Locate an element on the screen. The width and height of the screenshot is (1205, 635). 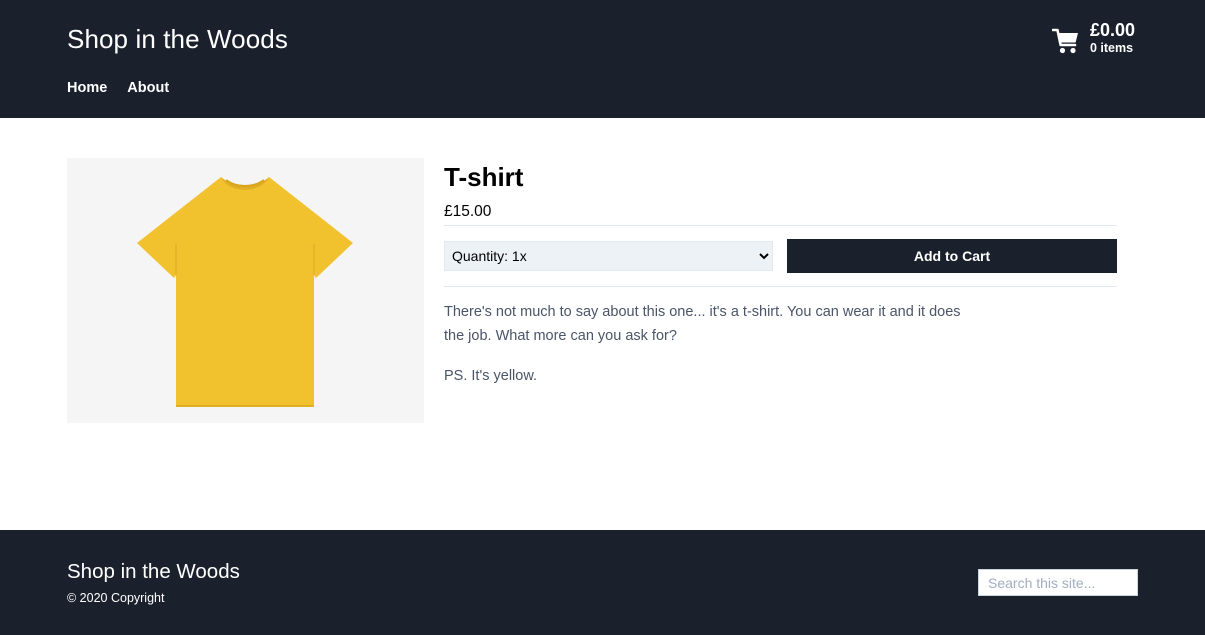
footer-title: Shop in the Woods is located at coordinates (153, 571).